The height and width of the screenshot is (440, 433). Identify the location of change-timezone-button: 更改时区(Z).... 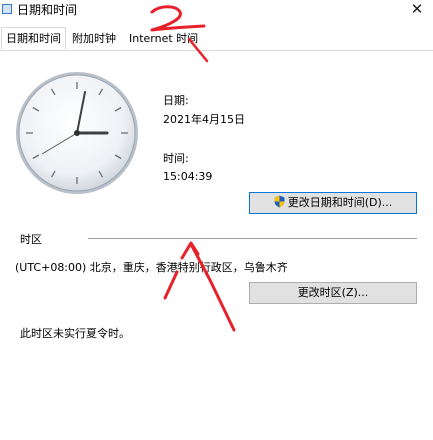
(333, 293).